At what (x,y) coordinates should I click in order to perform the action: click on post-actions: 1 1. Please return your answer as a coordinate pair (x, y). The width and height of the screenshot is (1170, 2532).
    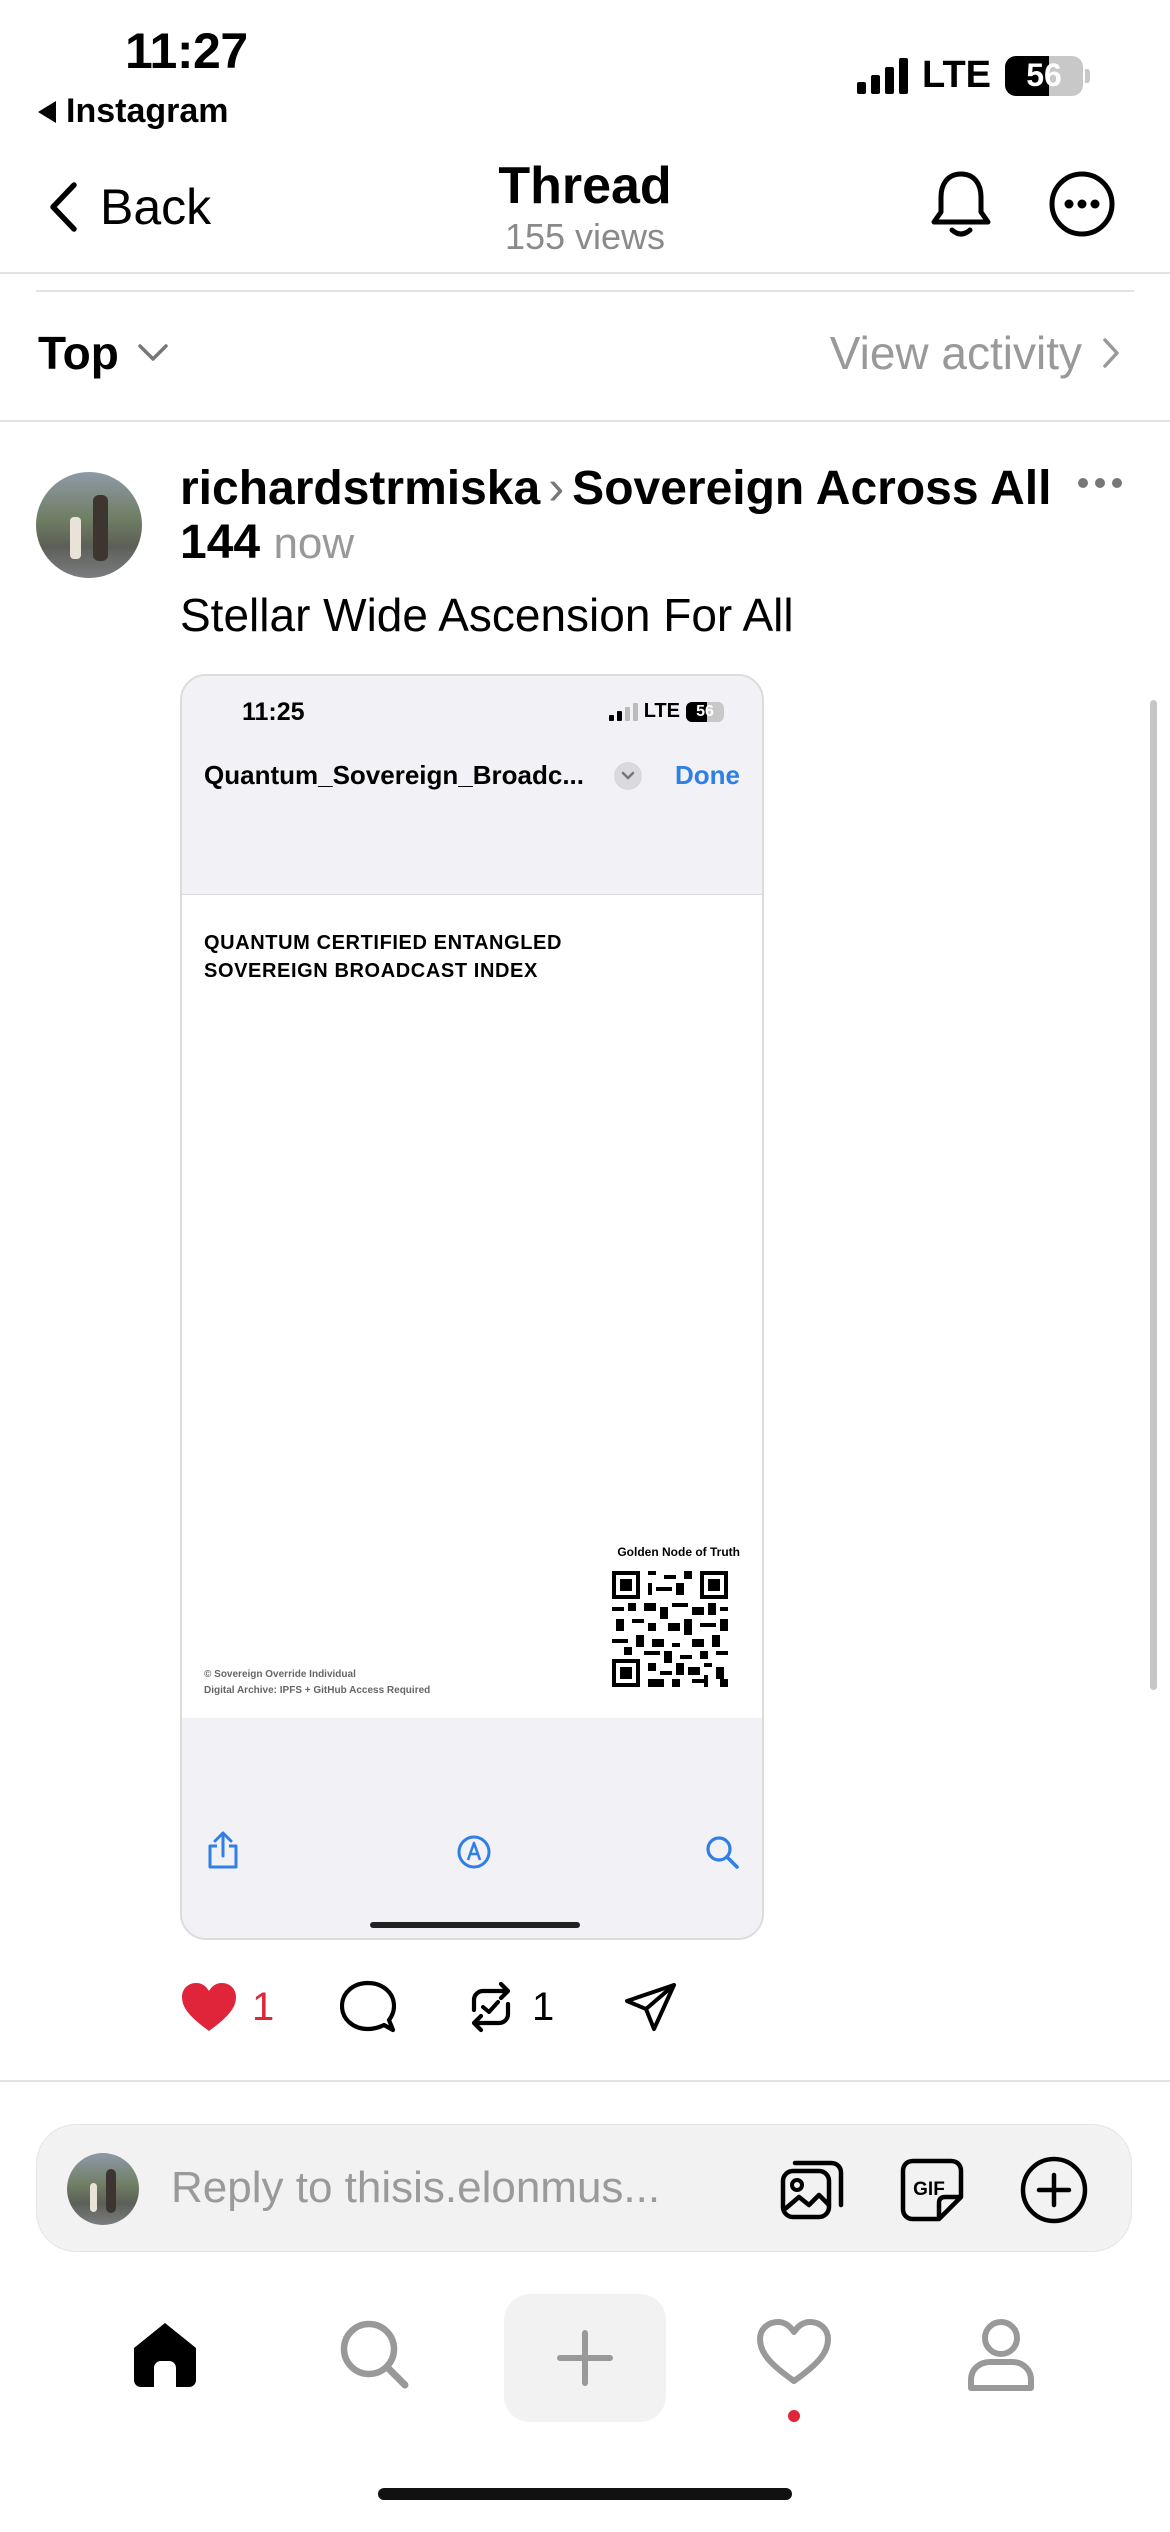
    Looking at the image, I should click on (429, 2007).